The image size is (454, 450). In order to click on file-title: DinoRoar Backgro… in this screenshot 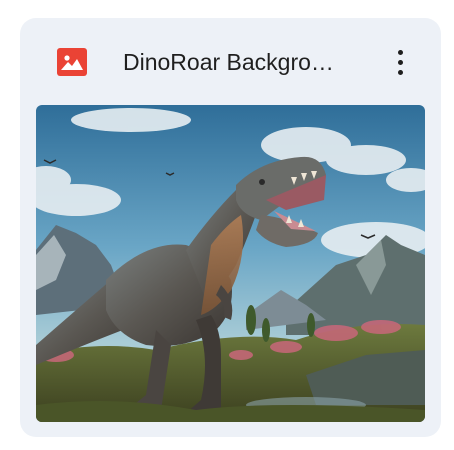, I will do `click(243, 62)`.